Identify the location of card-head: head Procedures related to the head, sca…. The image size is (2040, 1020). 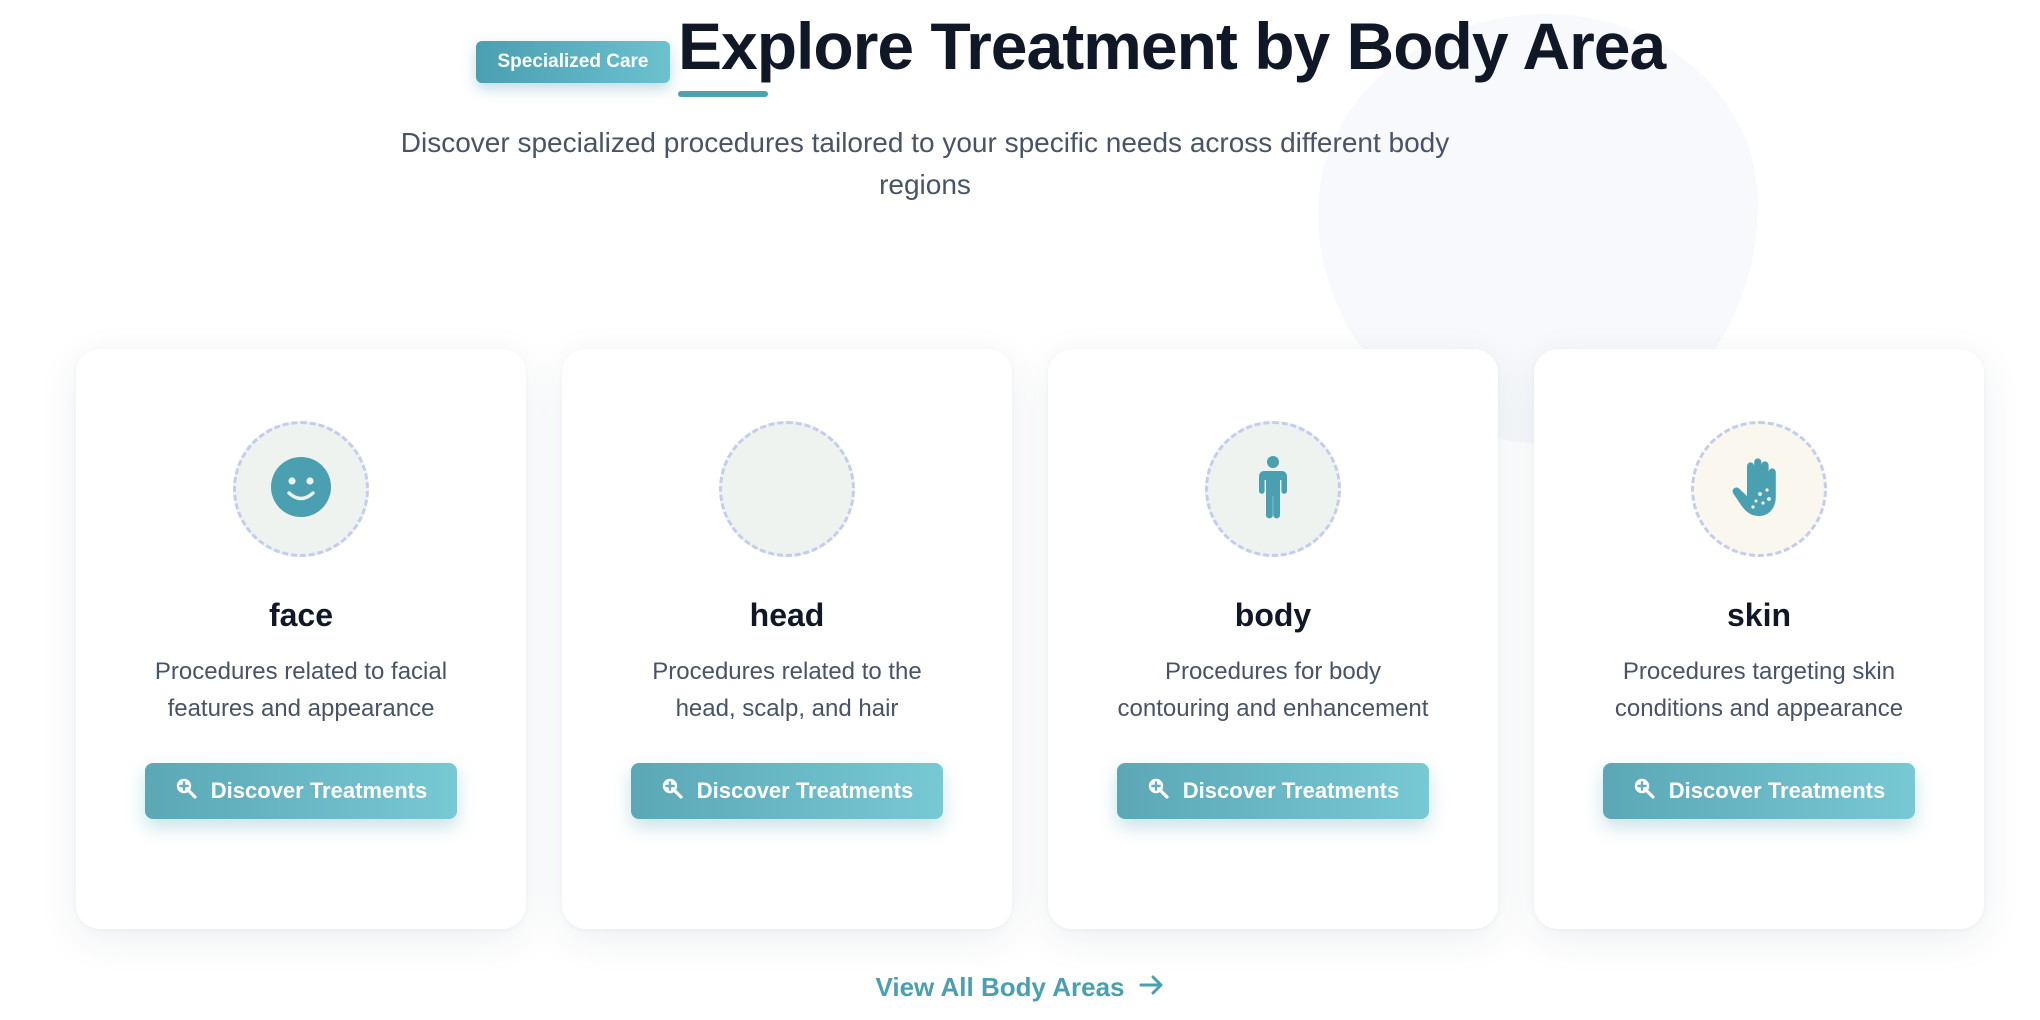
(787, 639).